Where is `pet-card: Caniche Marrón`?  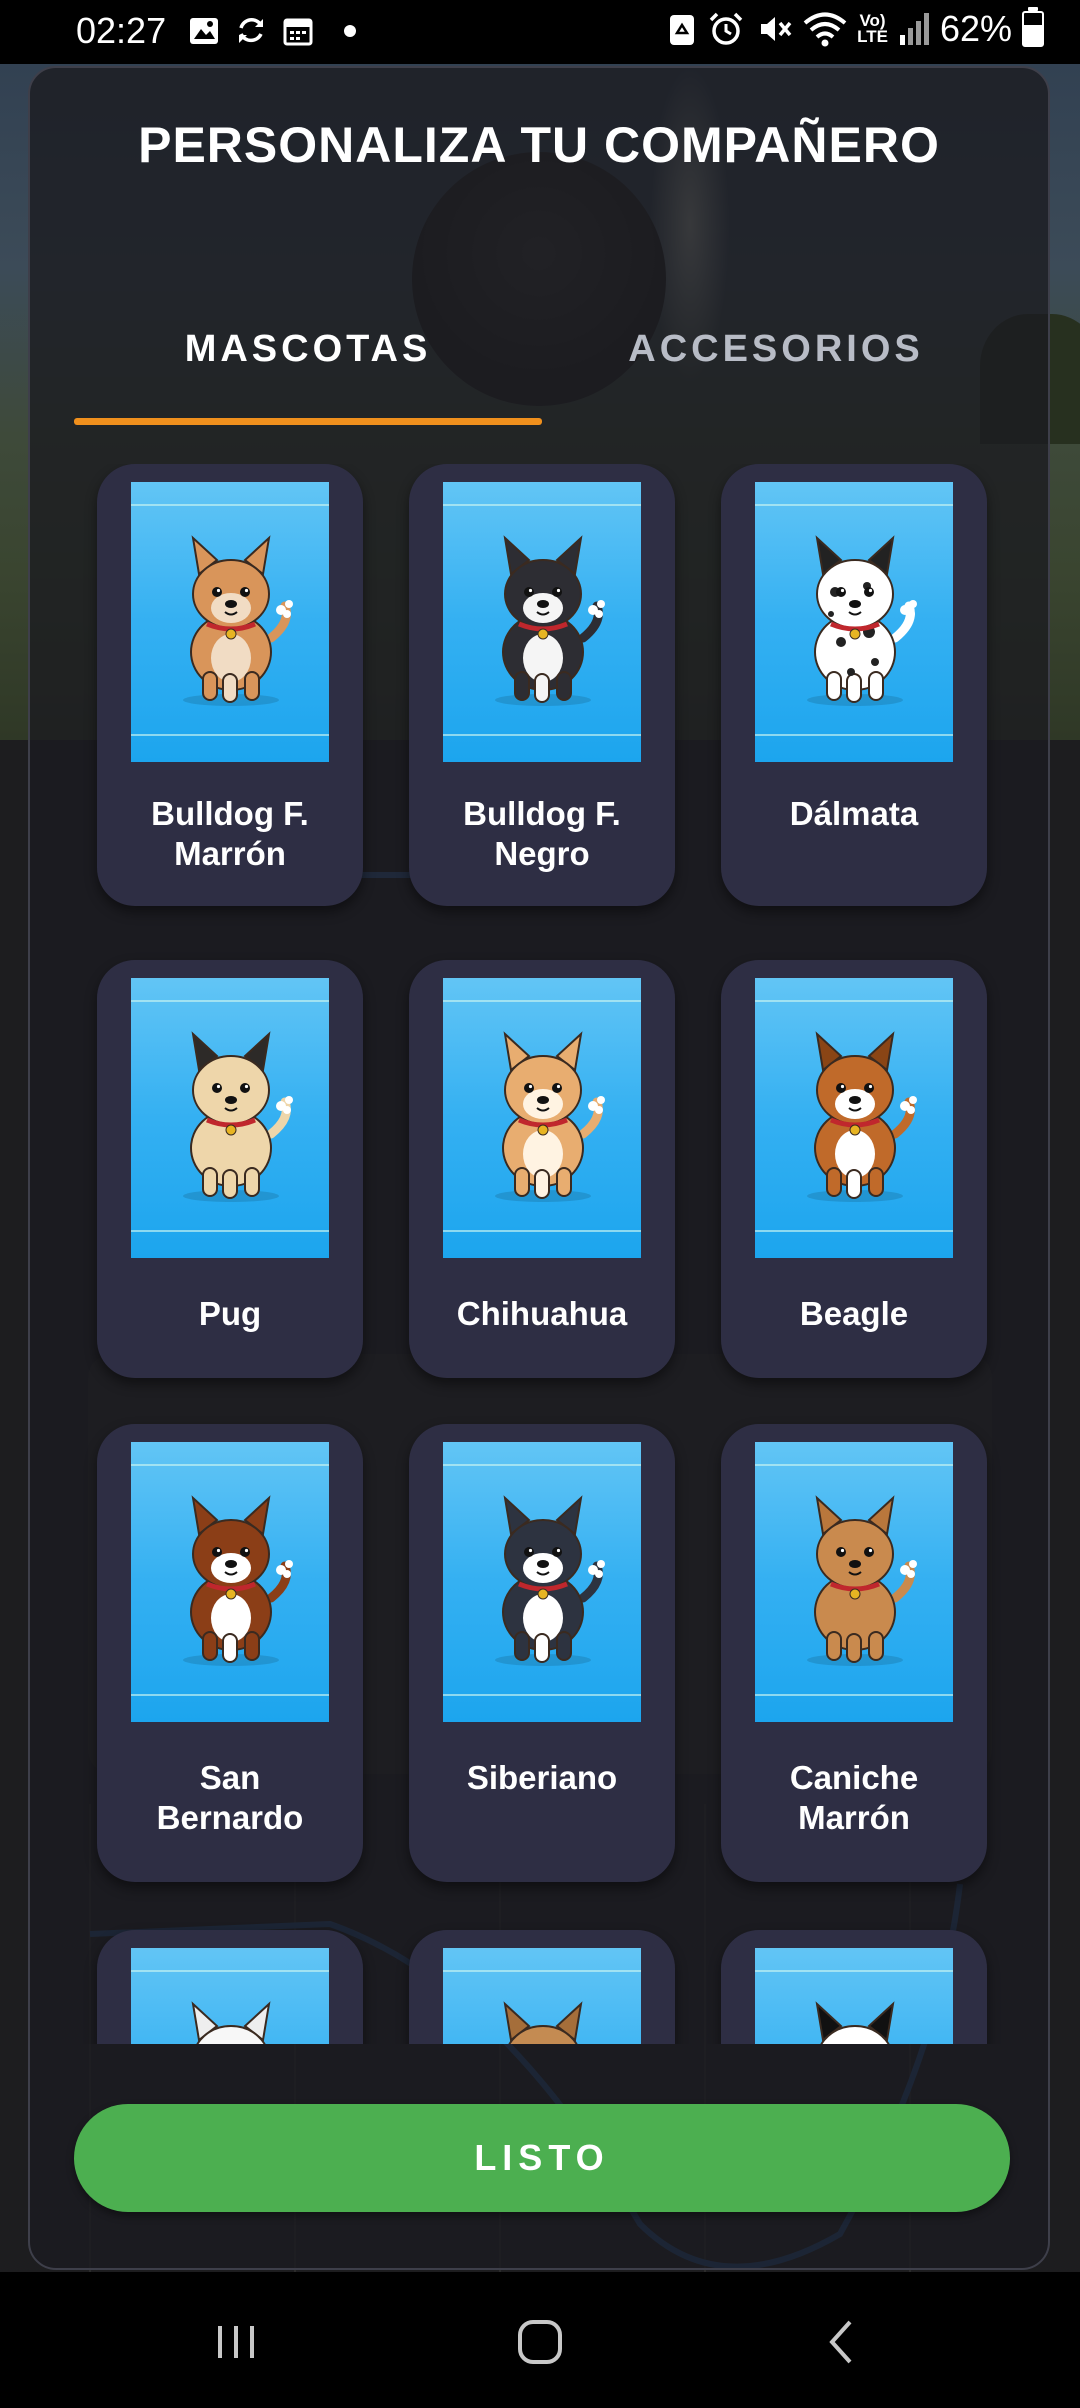 pet-card: Caniche Marrón is located at coordinates (854, 1653).